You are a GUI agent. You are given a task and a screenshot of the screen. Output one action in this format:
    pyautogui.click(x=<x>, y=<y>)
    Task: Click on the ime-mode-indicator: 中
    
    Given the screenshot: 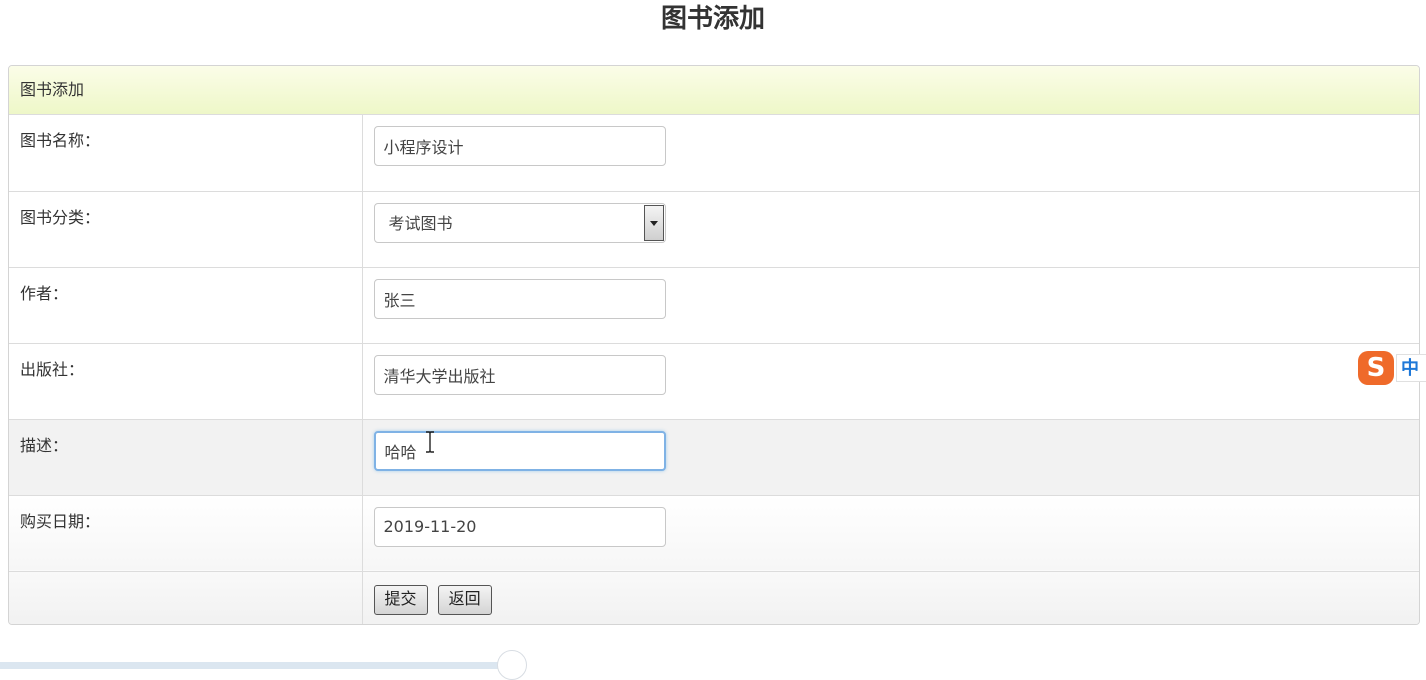 What is the action you would take?
    pyautogui.click(x=1411, y=368)
    